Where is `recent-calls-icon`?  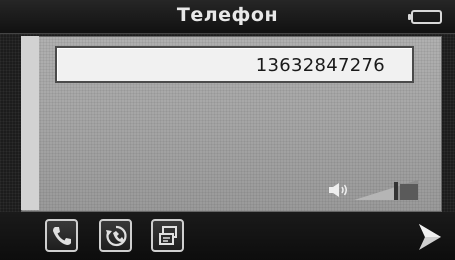
recent-calls-icon is located at coordinates (116, 235).